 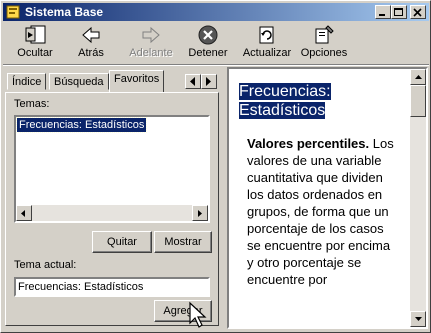 I want to click on topic-title: Frecuencias: Estadísticos, so click(x=285, y=101).